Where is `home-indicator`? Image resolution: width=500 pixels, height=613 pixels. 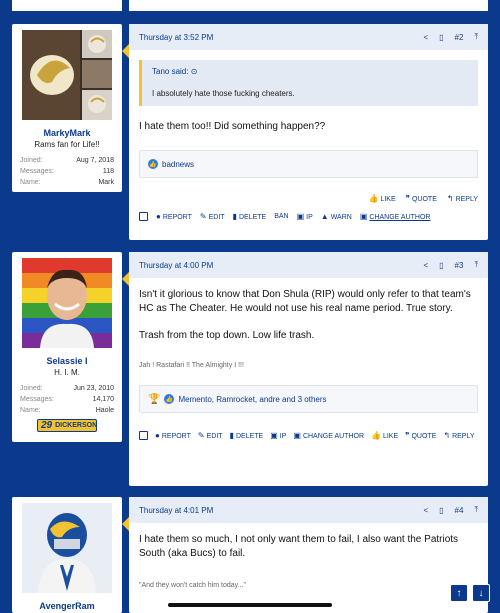 home-indicator is located at coordinates (250, 605).